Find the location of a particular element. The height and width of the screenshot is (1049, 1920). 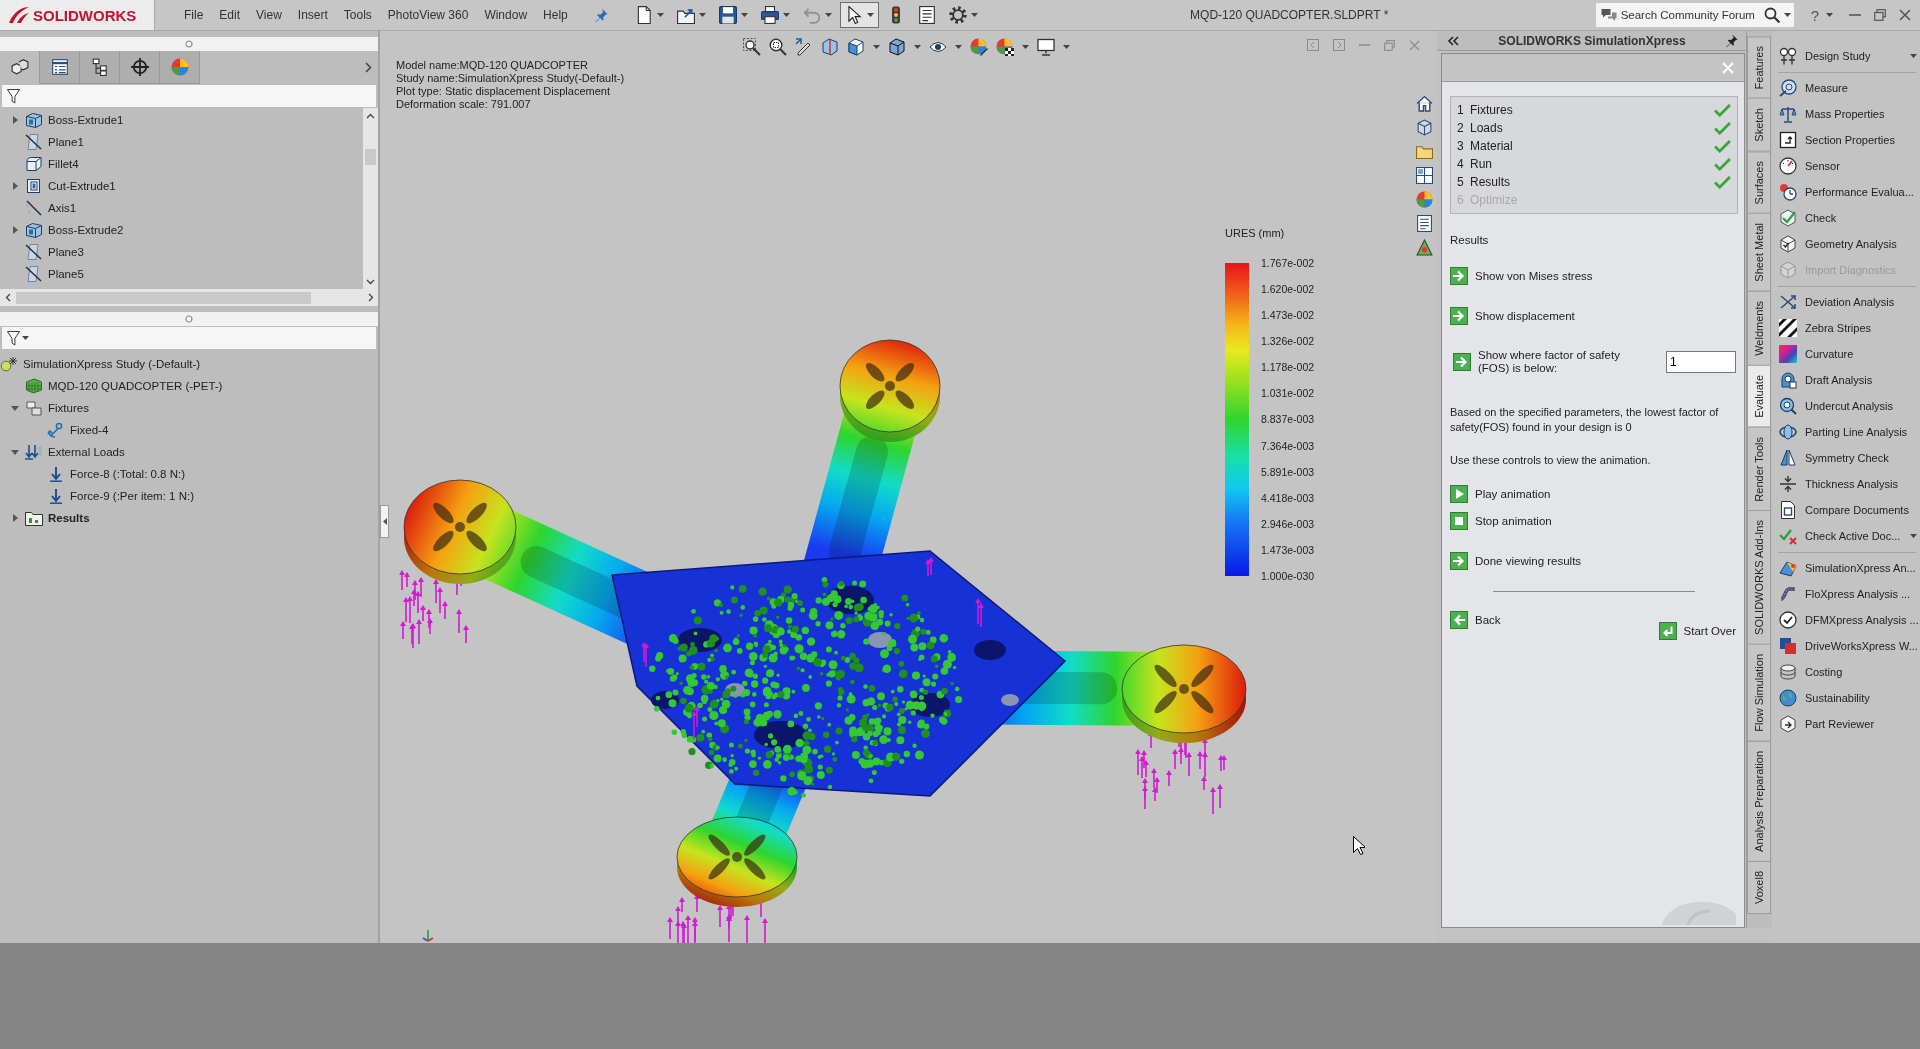

action-link: Show where factor of safety (FOS) is below: is located at coordinates (1559, 362).